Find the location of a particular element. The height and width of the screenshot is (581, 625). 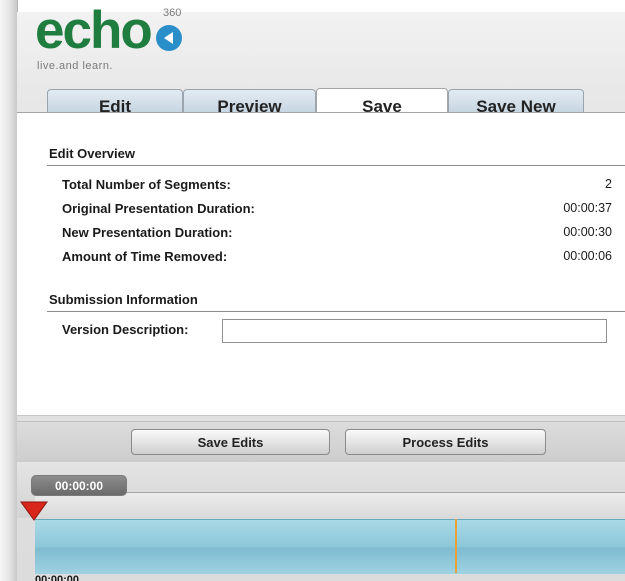

edit-overview-title: Edit Overview is located at coordinates (92, 153).